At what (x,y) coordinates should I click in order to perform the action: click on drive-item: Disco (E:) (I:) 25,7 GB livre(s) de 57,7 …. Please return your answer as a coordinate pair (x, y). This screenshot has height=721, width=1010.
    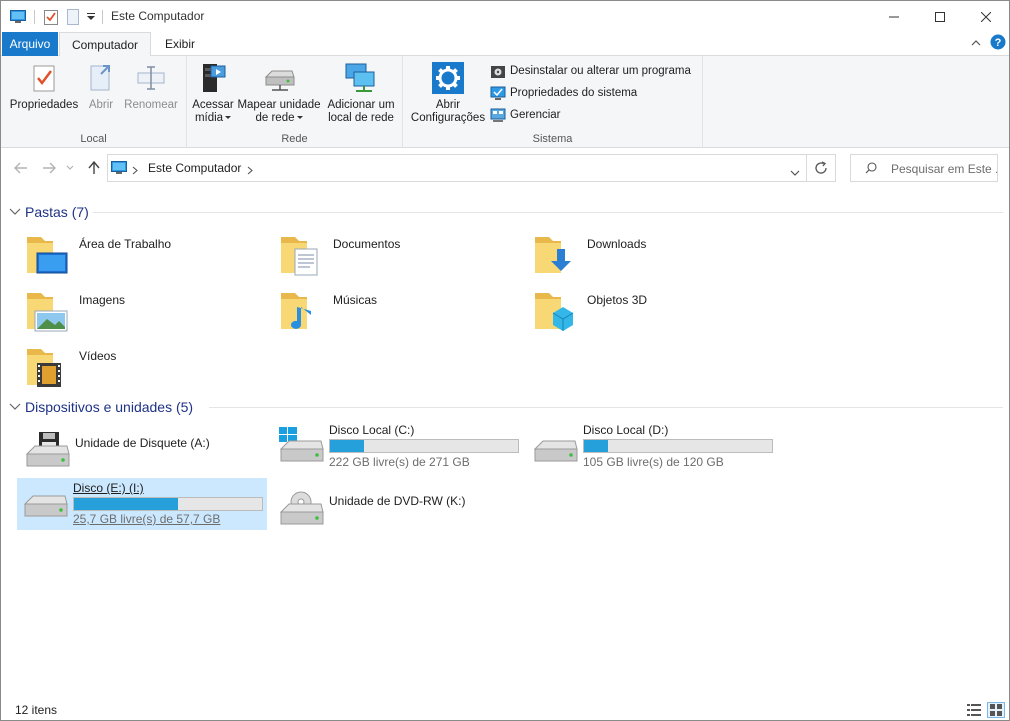
    Looking at the image, I should click on (142, 504).